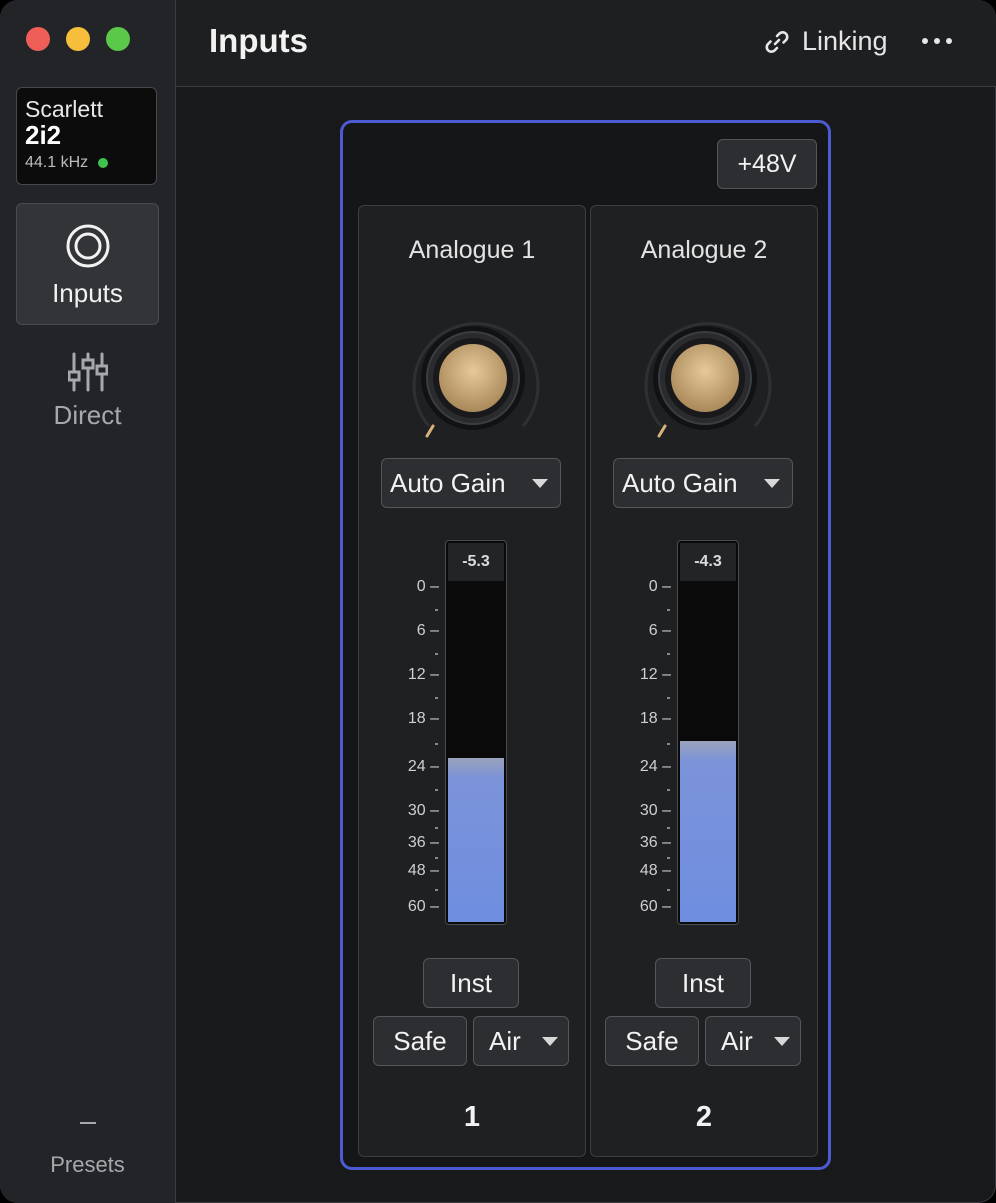 The height and width of the screenshot is (1203, 996). I want to click on linking-label: Linking, so click(845, 41).